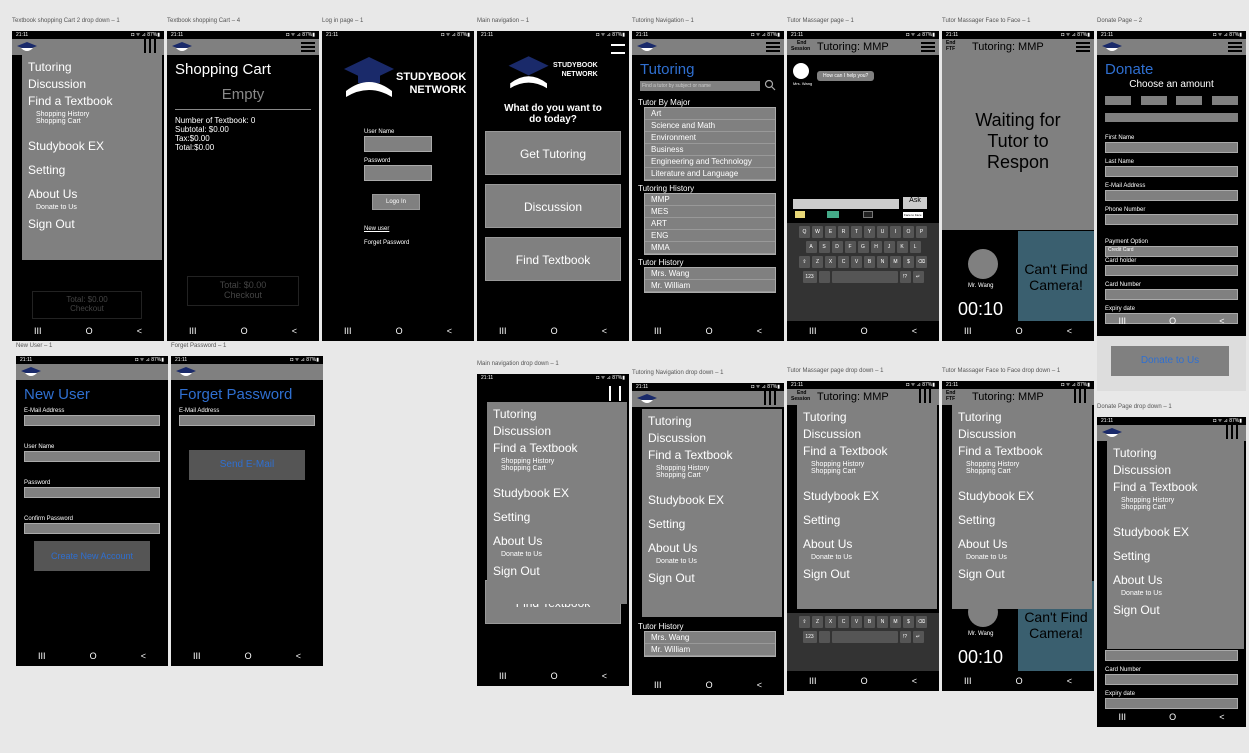 Image resolution: width=1249 pixels, height=753 pixels. I want to click on username-field, so click(92, 456).